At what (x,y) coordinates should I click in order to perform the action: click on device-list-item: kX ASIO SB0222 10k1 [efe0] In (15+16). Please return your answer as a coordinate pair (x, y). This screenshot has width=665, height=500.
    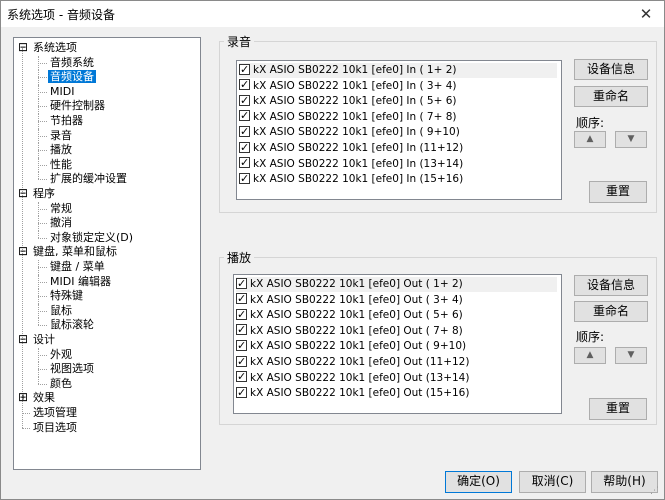
    Looking at the image, I should click on (398, 179).